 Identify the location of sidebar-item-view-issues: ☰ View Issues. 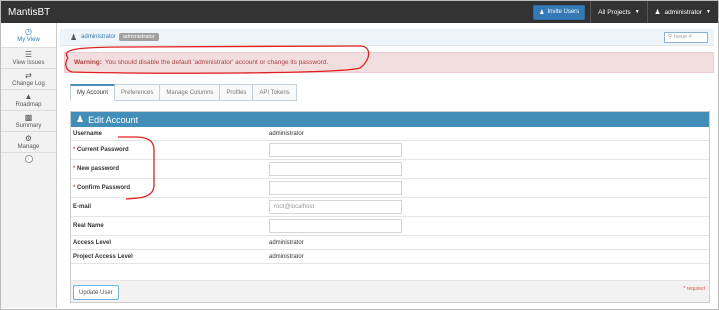
(28, 58).